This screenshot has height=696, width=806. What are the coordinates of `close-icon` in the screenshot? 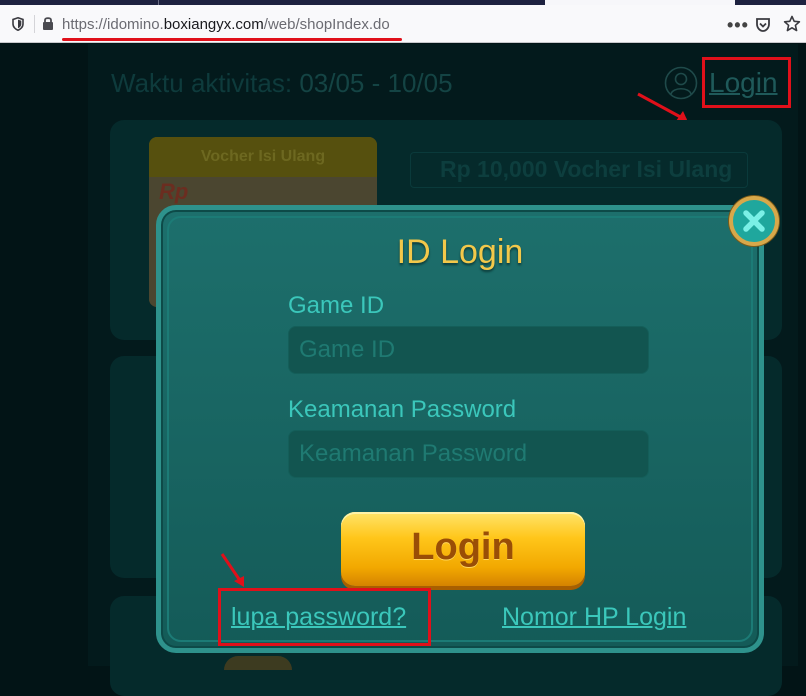 It's located at (754, 221).